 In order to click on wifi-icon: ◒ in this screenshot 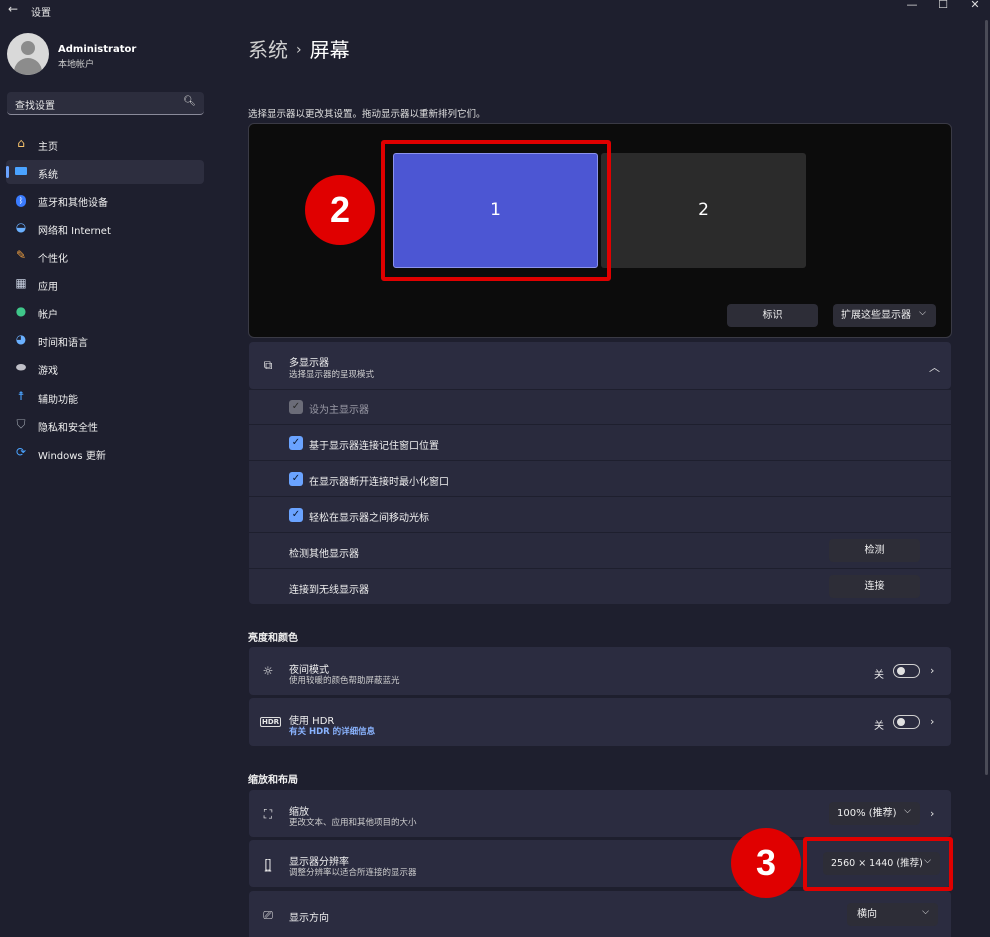, I will do `click(21, 227)`.